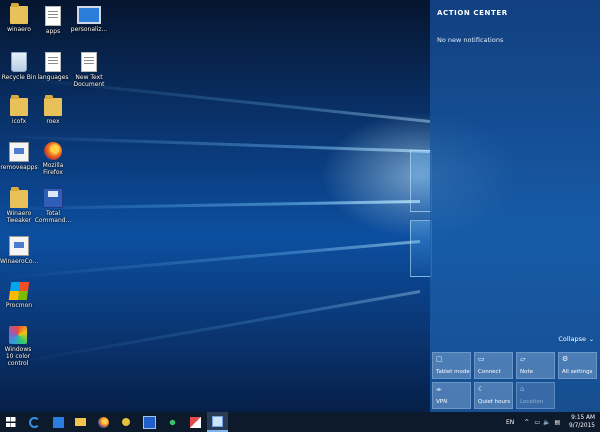 The height and width of the screenshot is (432, 600). Describe the element at coordinates (533, 422) in the screenshot. I see `system-tray: EN ^ ▭ 🔈 ▤` at that location.